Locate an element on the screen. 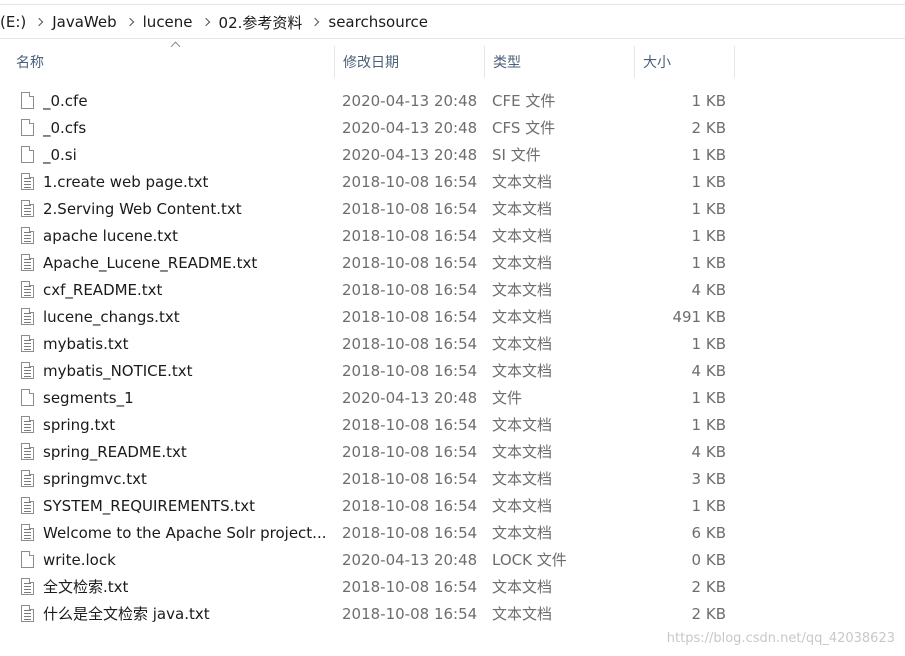  file-row: mybatis.txt 2018-10-08 16:54 文本文档 1 KB is located at coordinates (370, 344).